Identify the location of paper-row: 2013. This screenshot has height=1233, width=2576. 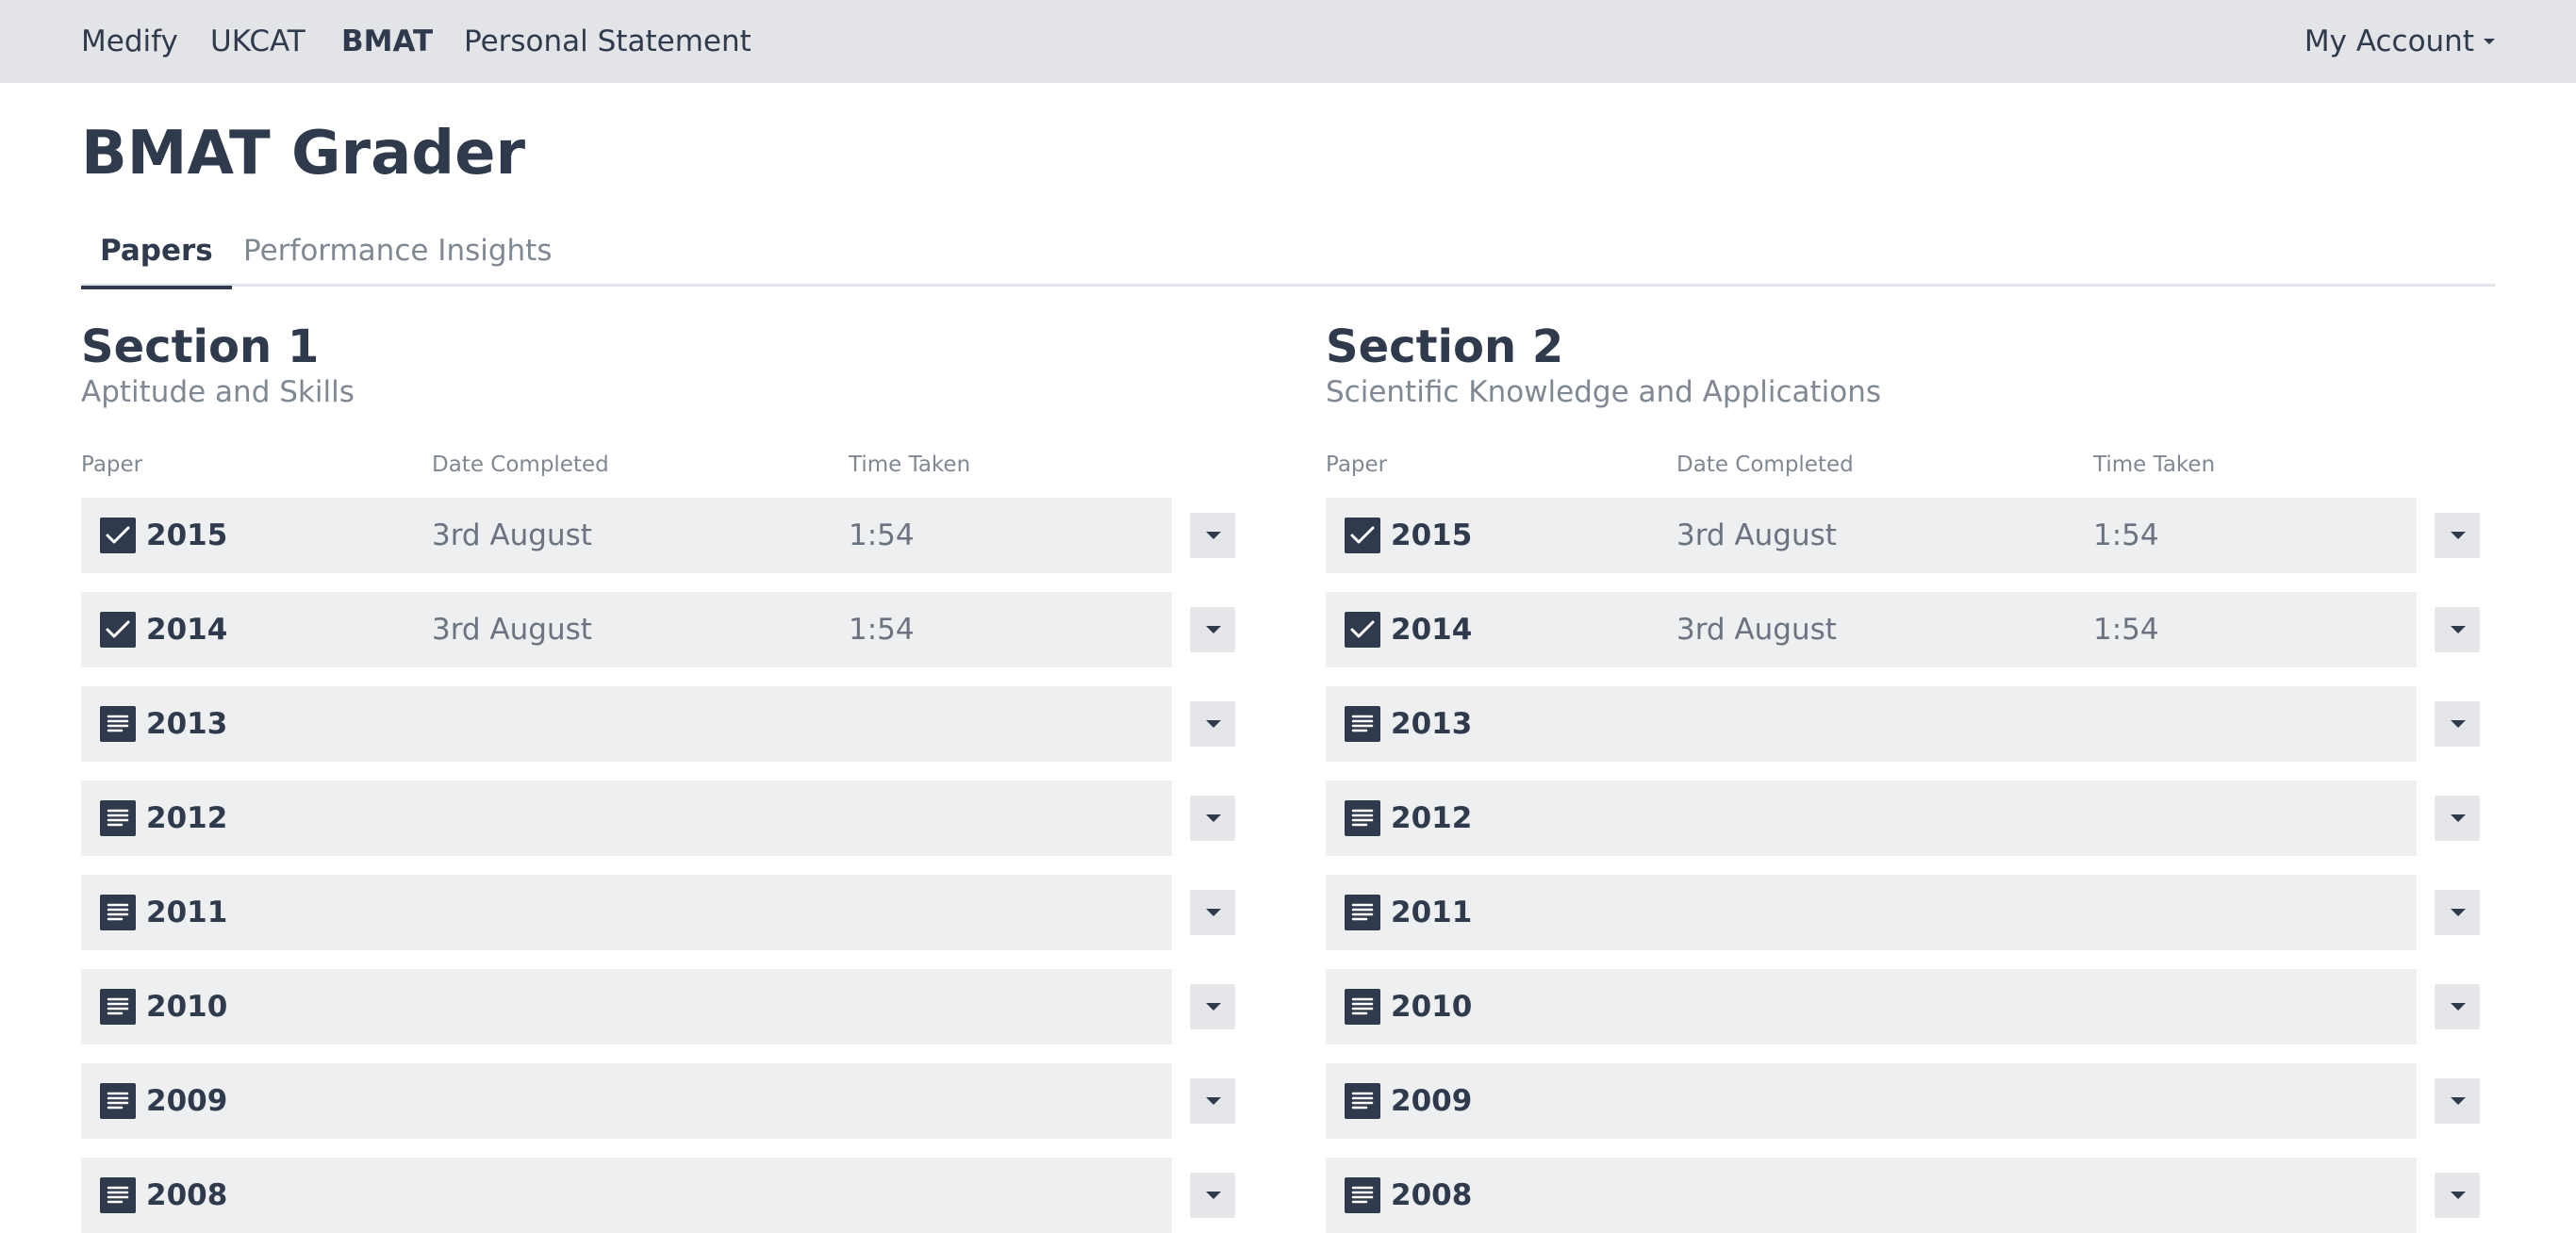
(1904, 724).